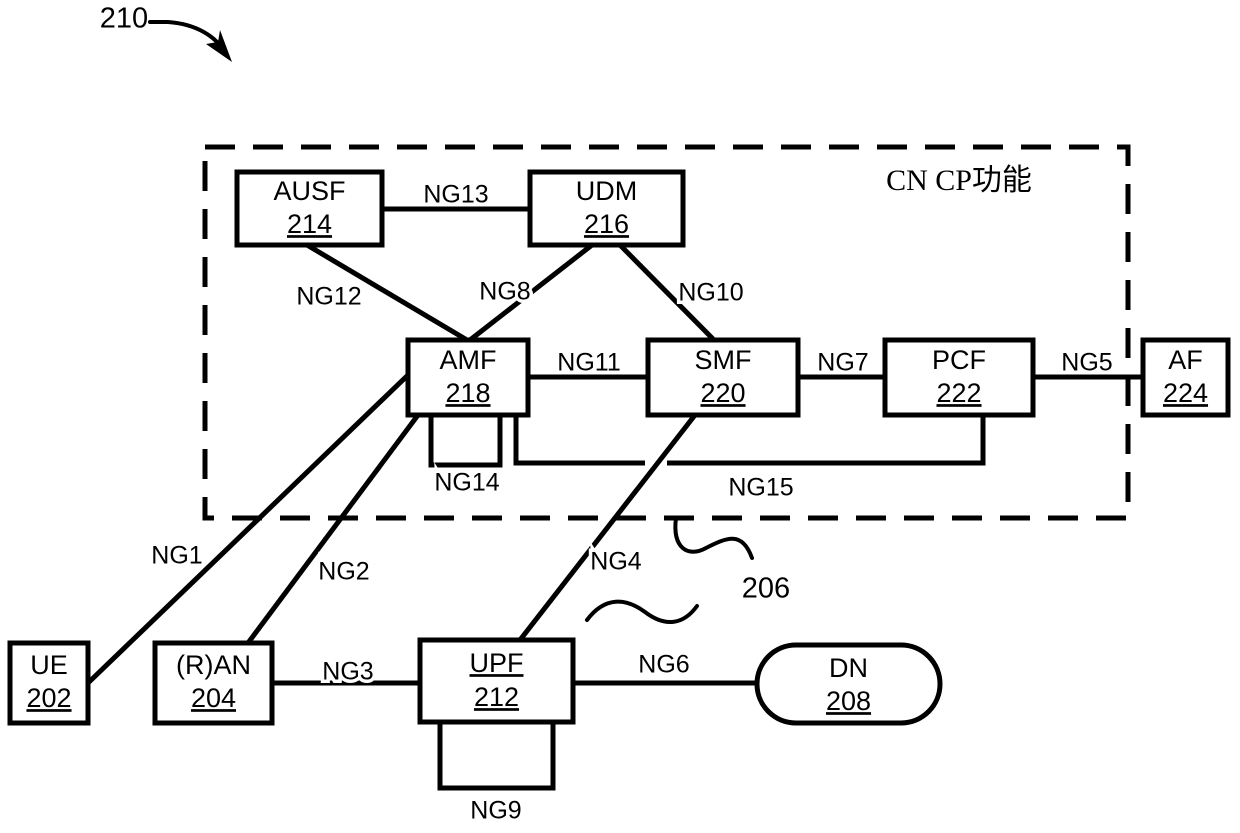 The image size is (1240, 833). Describe the element at coordinates (496, 756) in the screenshot. I see `edge-ng9` at that location.